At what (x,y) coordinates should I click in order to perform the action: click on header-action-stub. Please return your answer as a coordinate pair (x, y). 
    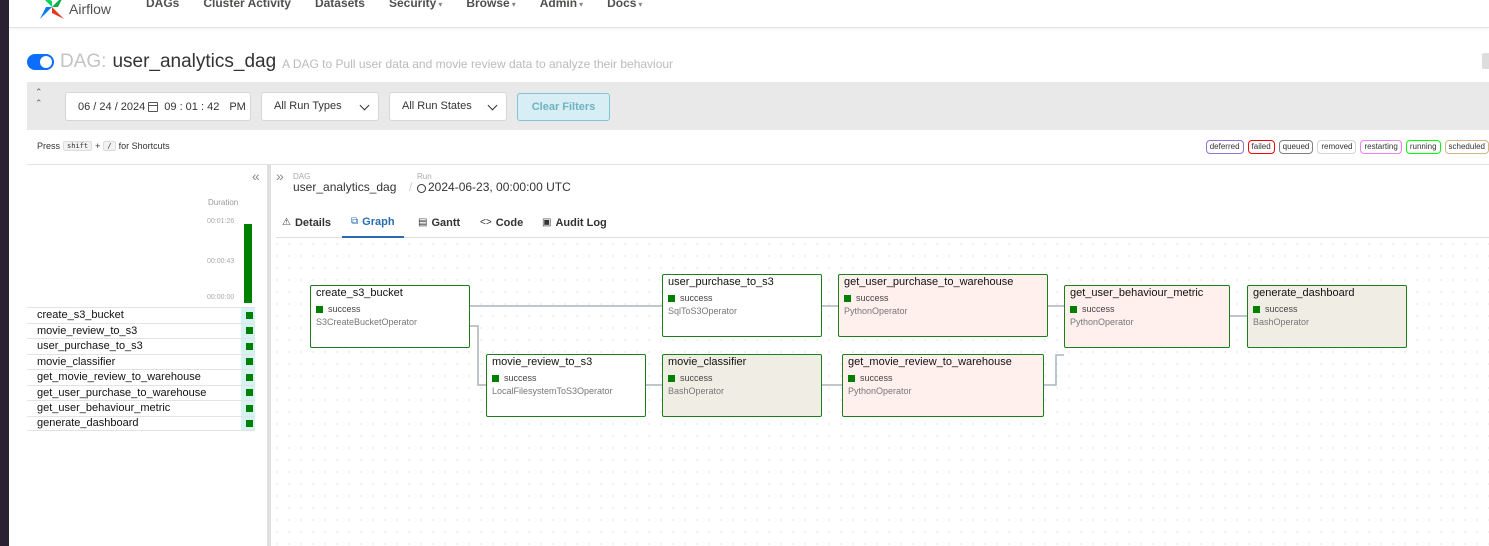
    Looking at the image, I should click on (1485, 61).